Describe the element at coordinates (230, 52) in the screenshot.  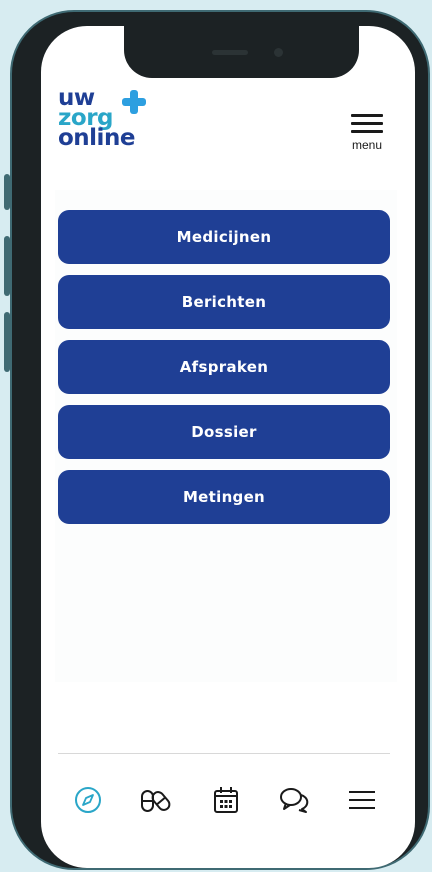
I see `speaker` at that location.